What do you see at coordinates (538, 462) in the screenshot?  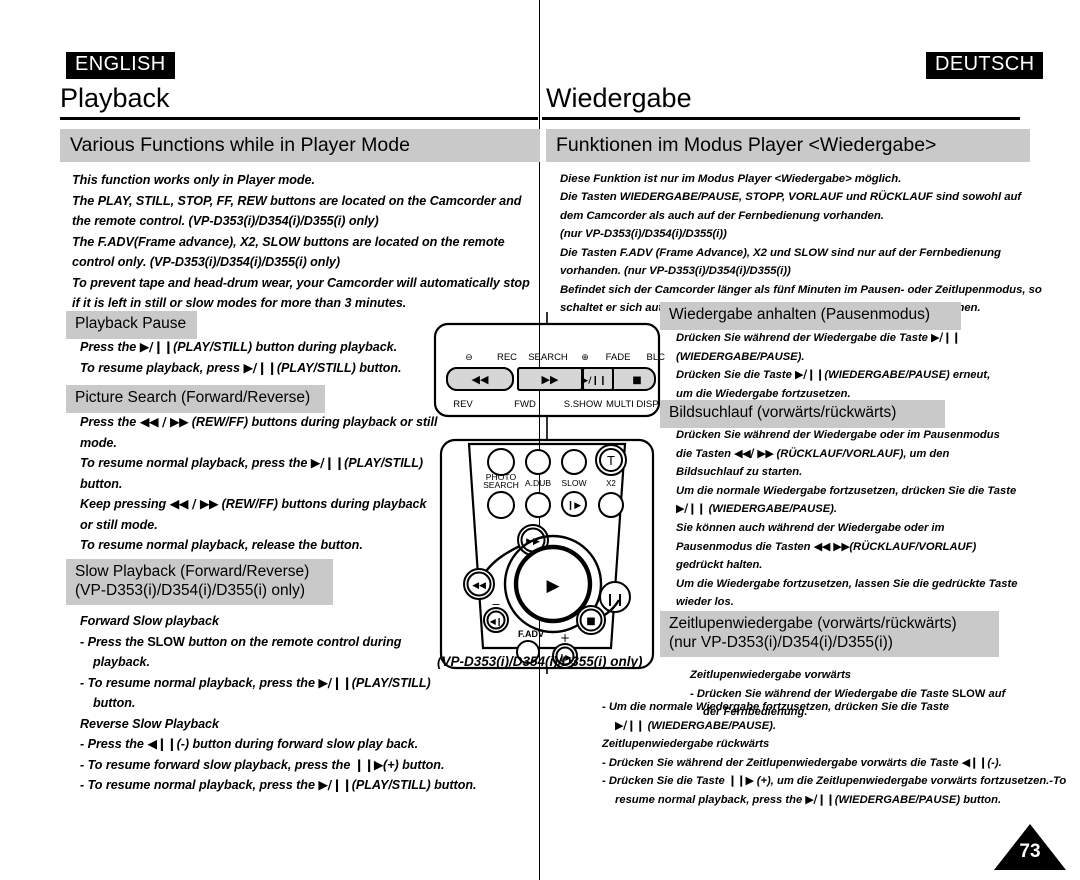 I see `adub-button` at bounding box center [538, 462].